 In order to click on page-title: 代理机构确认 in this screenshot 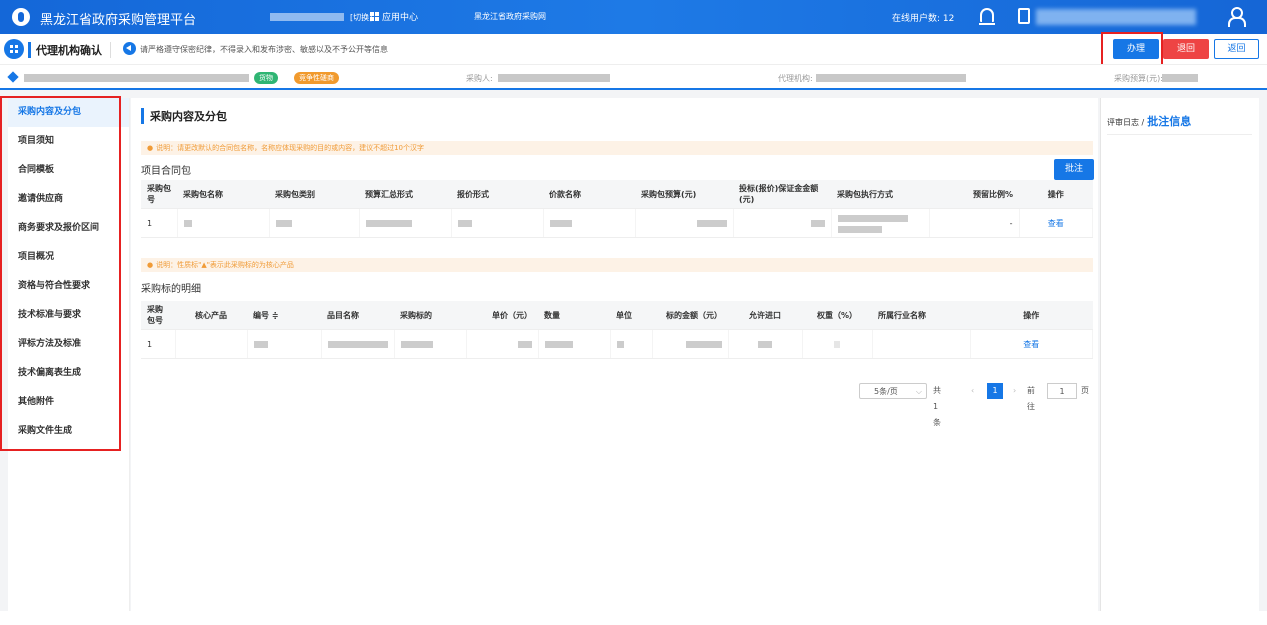, I will do `click(65, 50)`.